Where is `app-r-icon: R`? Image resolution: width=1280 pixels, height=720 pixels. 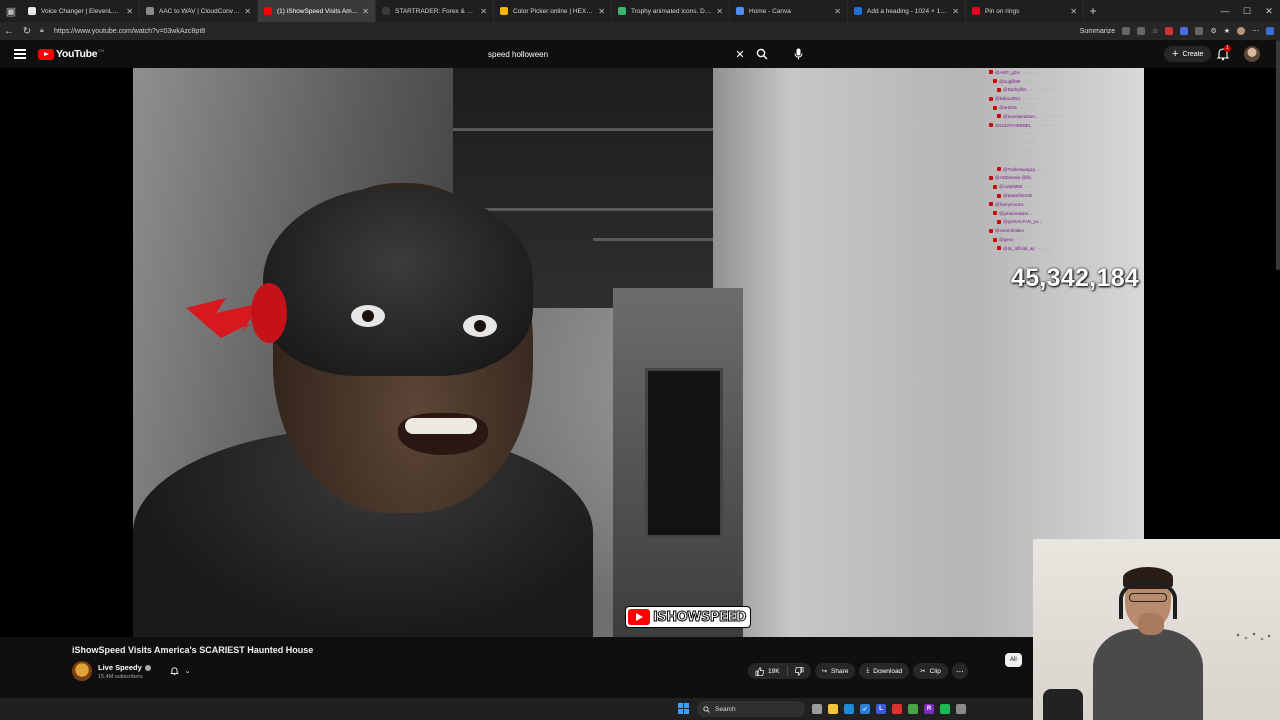 app-r-icon: R is located at coordinates (929, 709).